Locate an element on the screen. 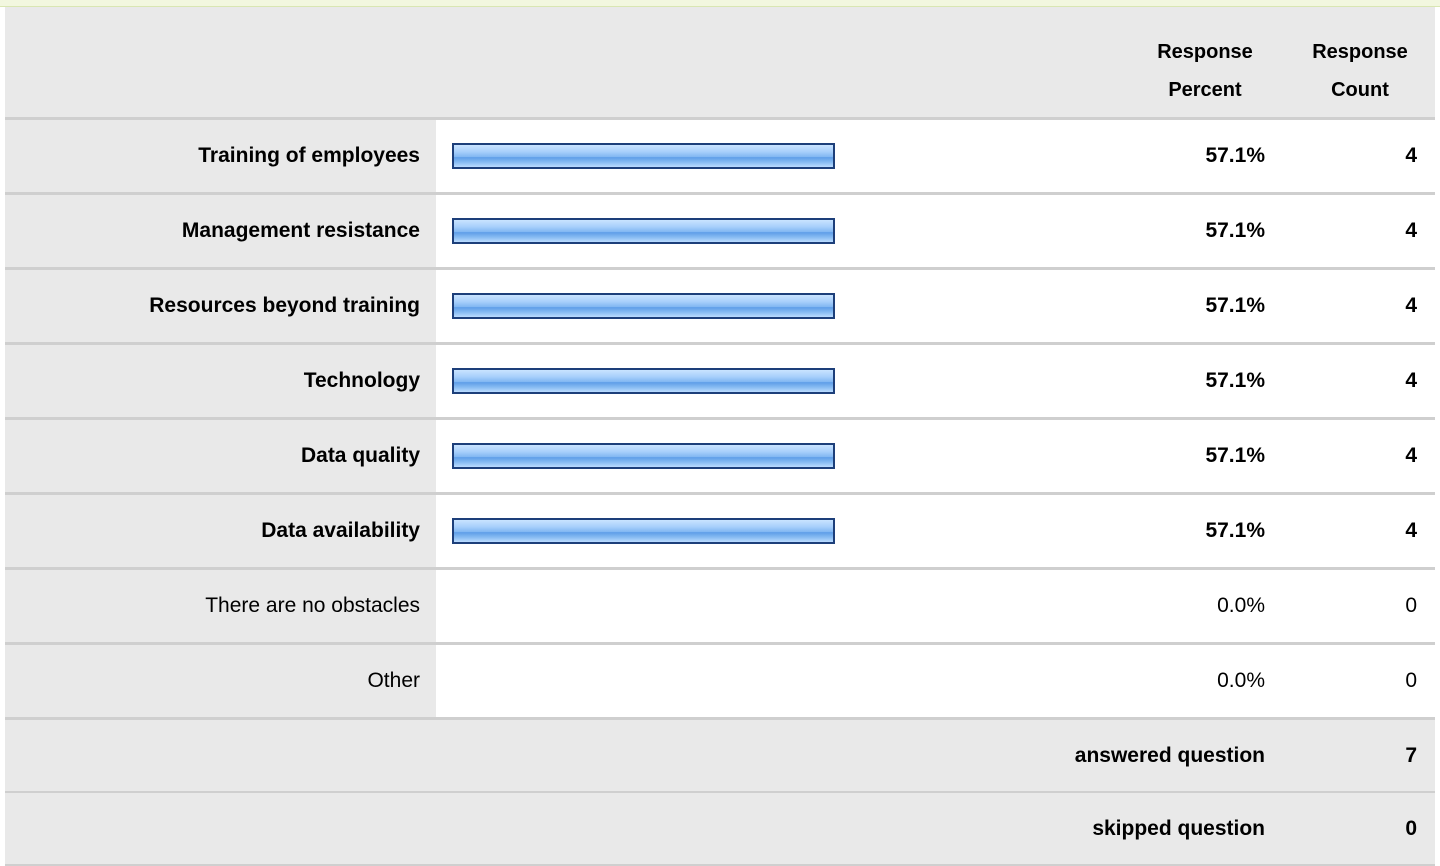  answered-question-value: 7 is located at coordinates (1411, 755).